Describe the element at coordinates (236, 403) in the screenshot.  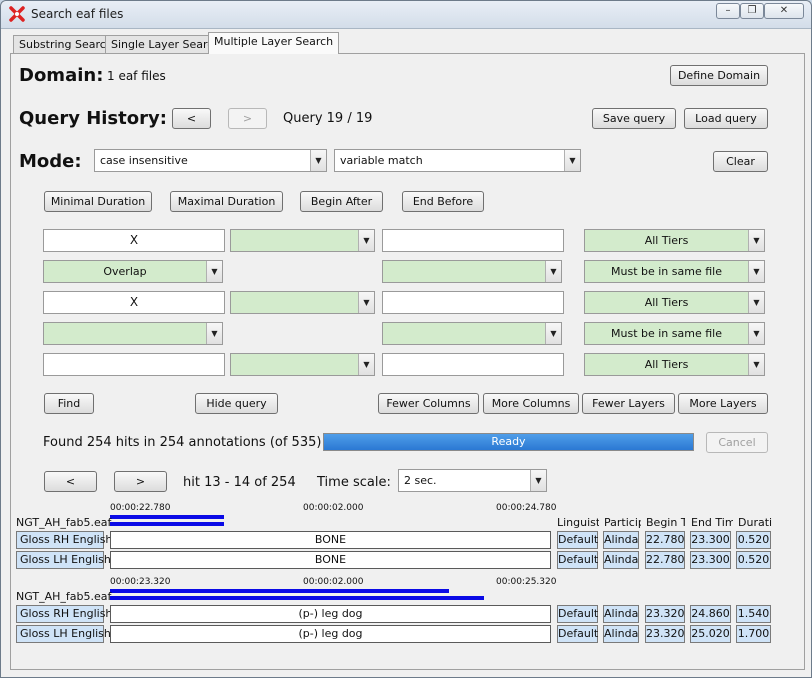
I see `hide-query-button: Hide query` at that location.